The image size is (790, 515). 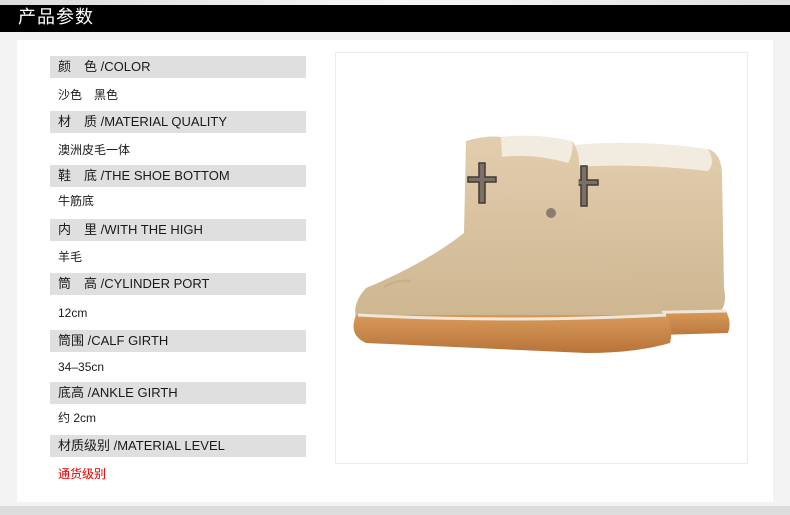 What do you see at coordinates (70, 257) in the screenshot?
I see `spec-value-lining: 羊毛` at bounding box center [70, 257].